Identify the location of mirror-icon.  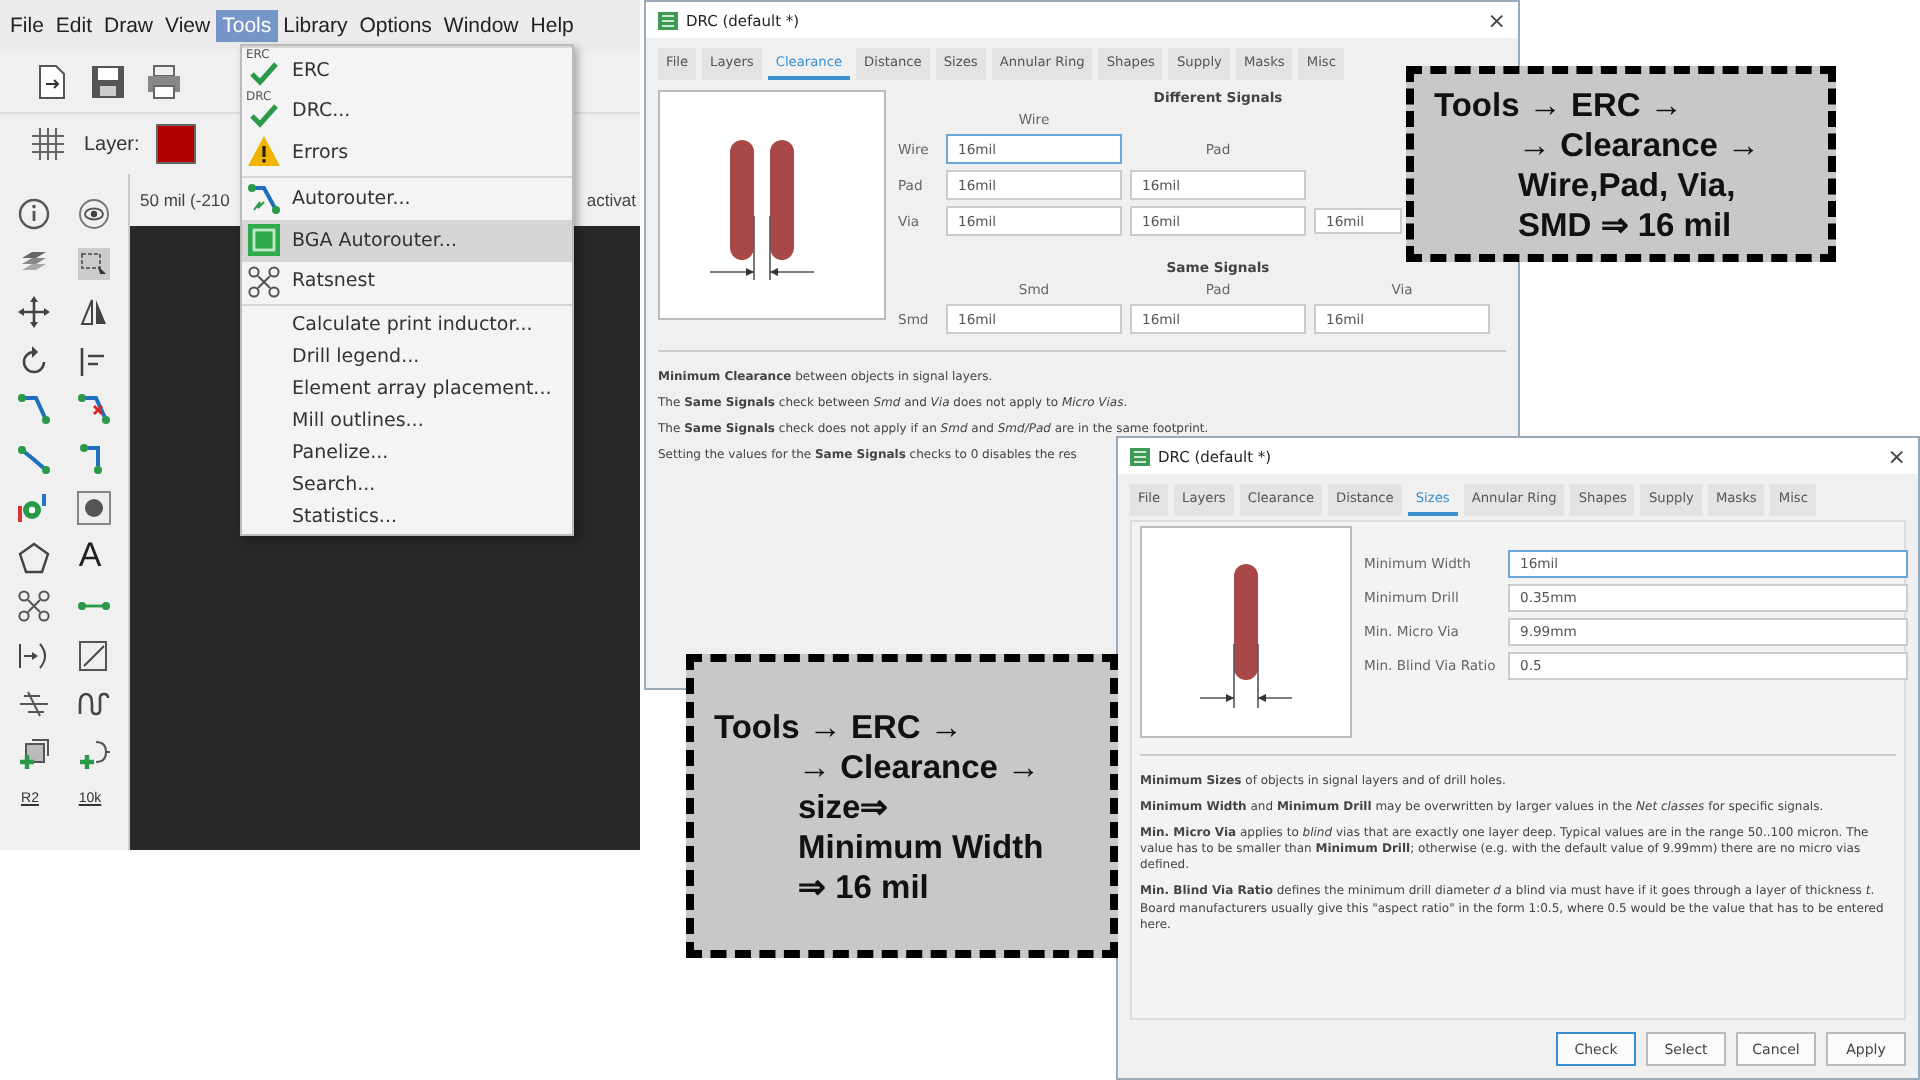
(94, 312).